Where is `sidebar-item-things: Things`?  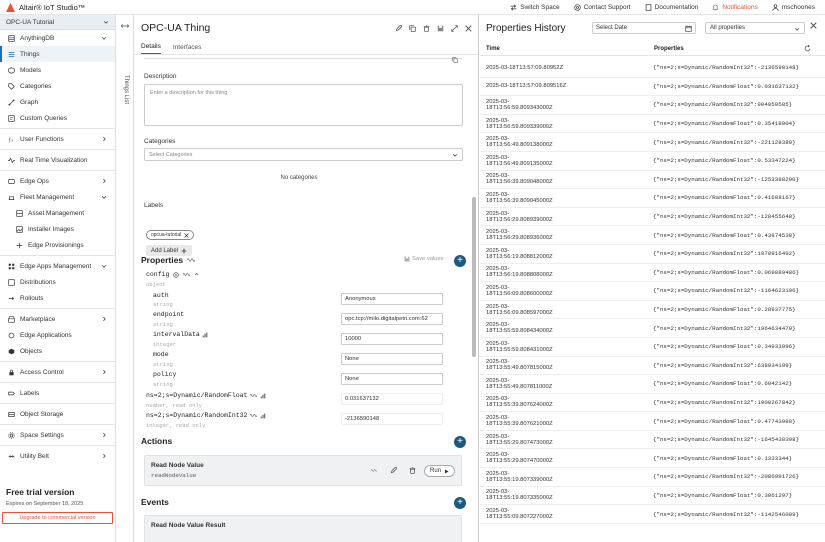 sidebar-item-things: Things is located at coordinates (57, 54).